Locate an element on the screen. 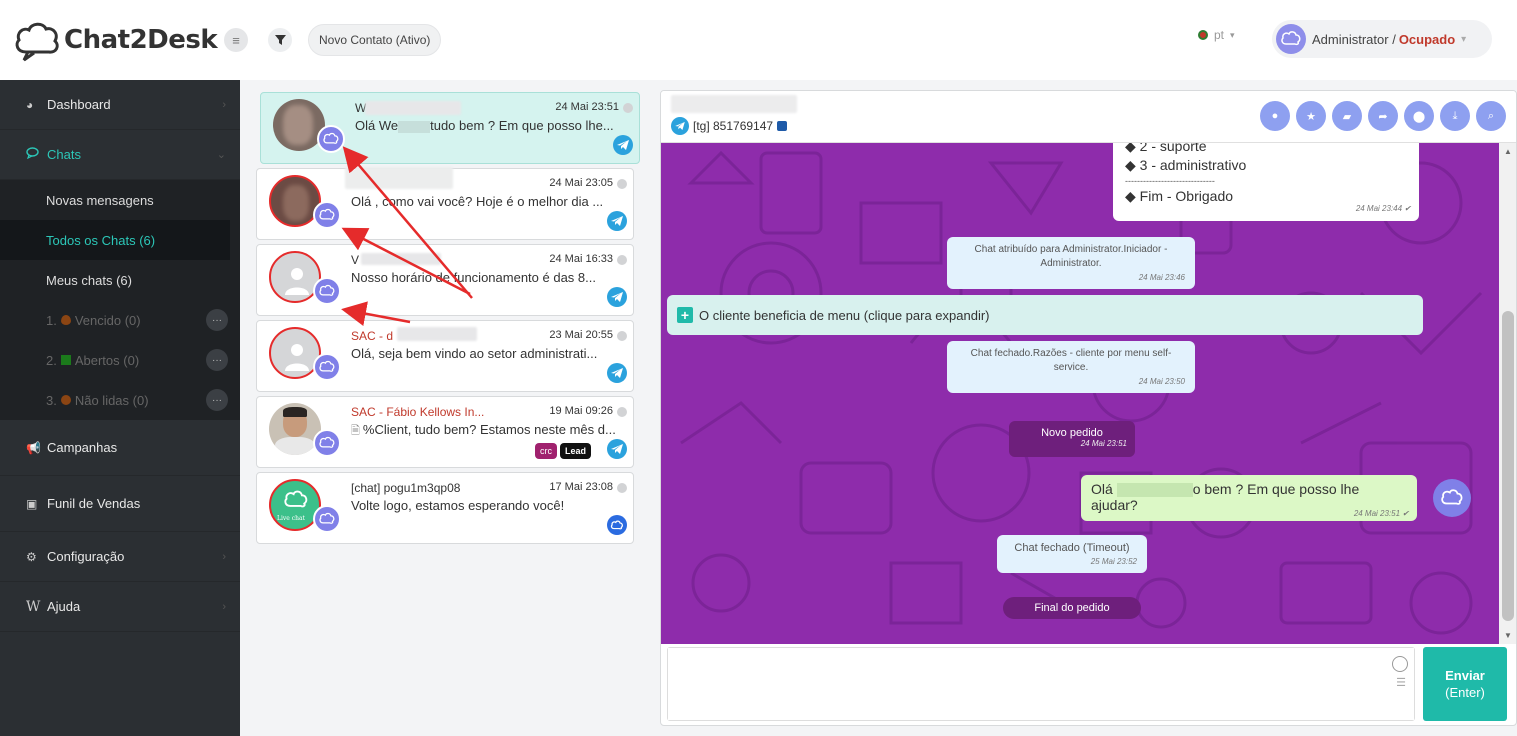 The image size is (1517, 736). list-prefix: 3. is located at coordinates (51, 400).